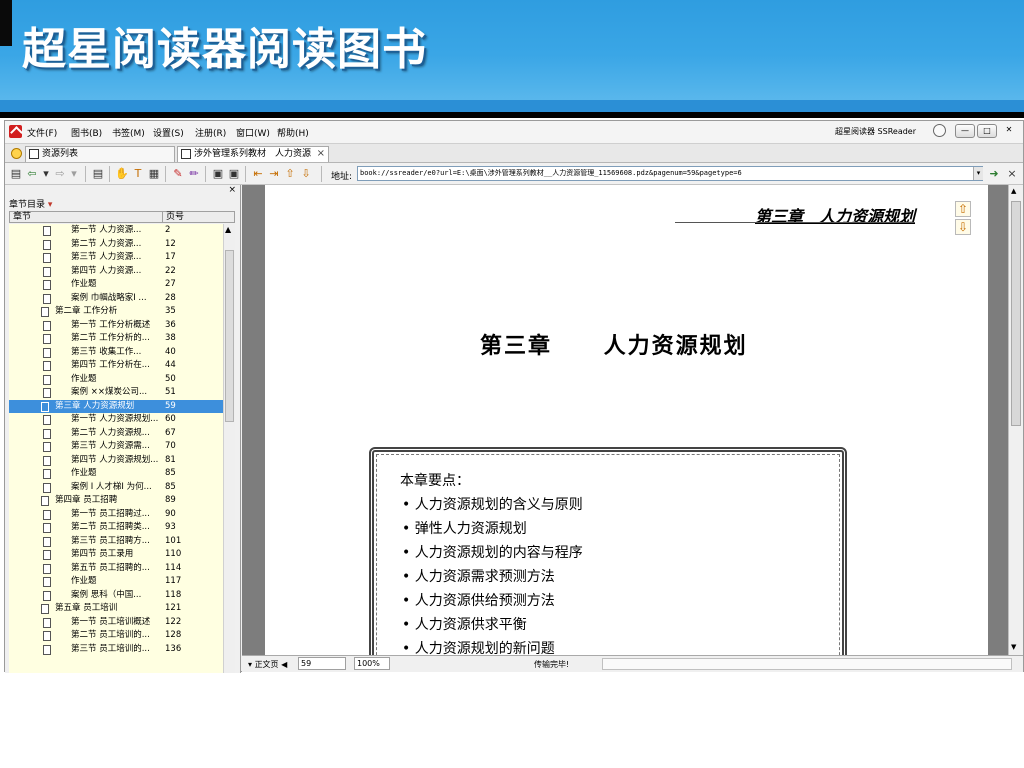 The height and width of the screenshot is (768, 1024). What do you see at coordinates (1016, 313) in the screenshot?
I see `document-scroll-thumb` at bounding box center [1016, 313].